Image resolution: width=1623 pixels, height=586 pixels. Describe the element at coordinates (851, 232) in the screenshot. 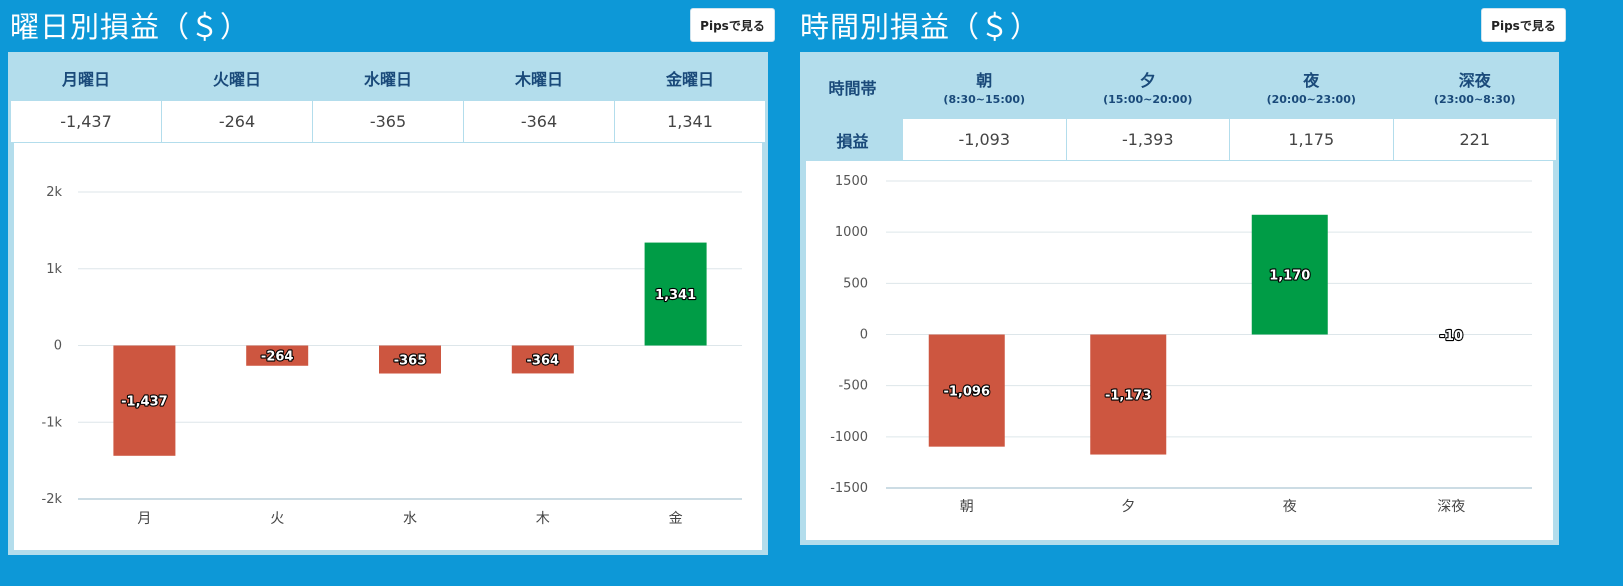

I see `y-tick-label: 1000` at that location.